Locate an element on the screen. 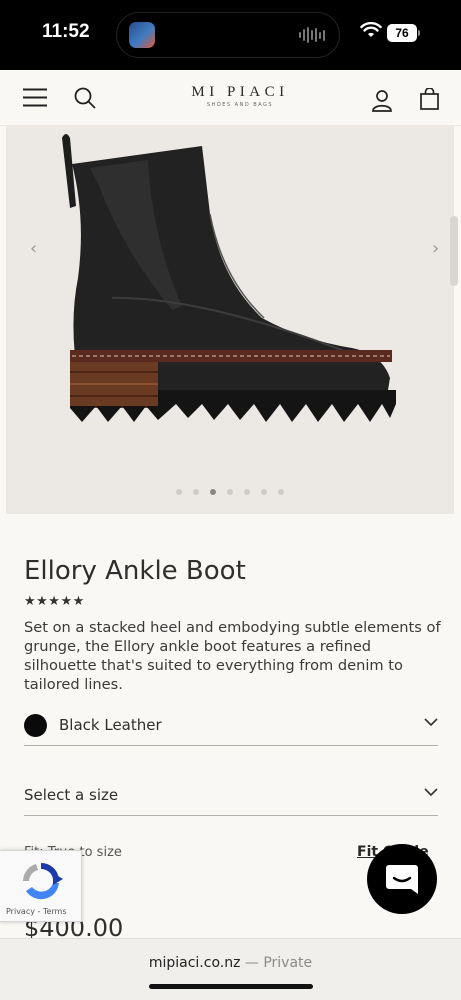 The width and height of the screenshot is (461, 1000). color-swatch is located at coordinates (35, 725).